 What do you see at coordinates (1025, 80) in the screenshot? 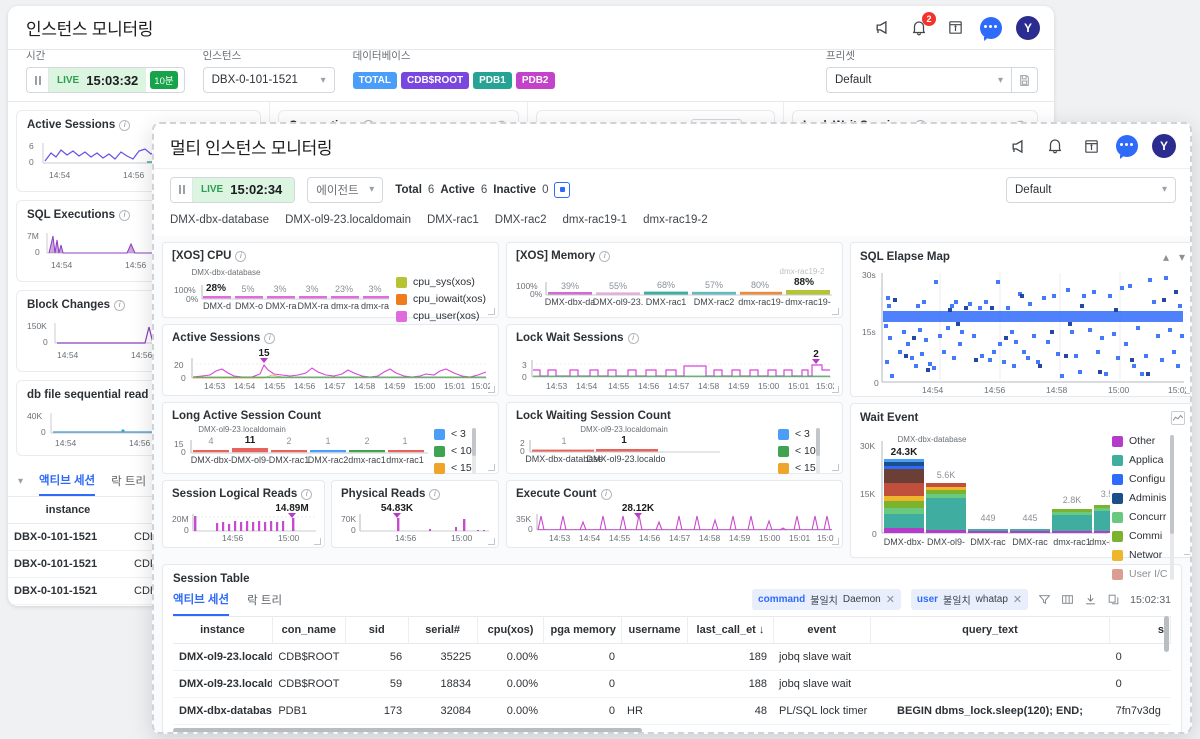
I see `save-preset-button` at bounding box center [1025, 80].